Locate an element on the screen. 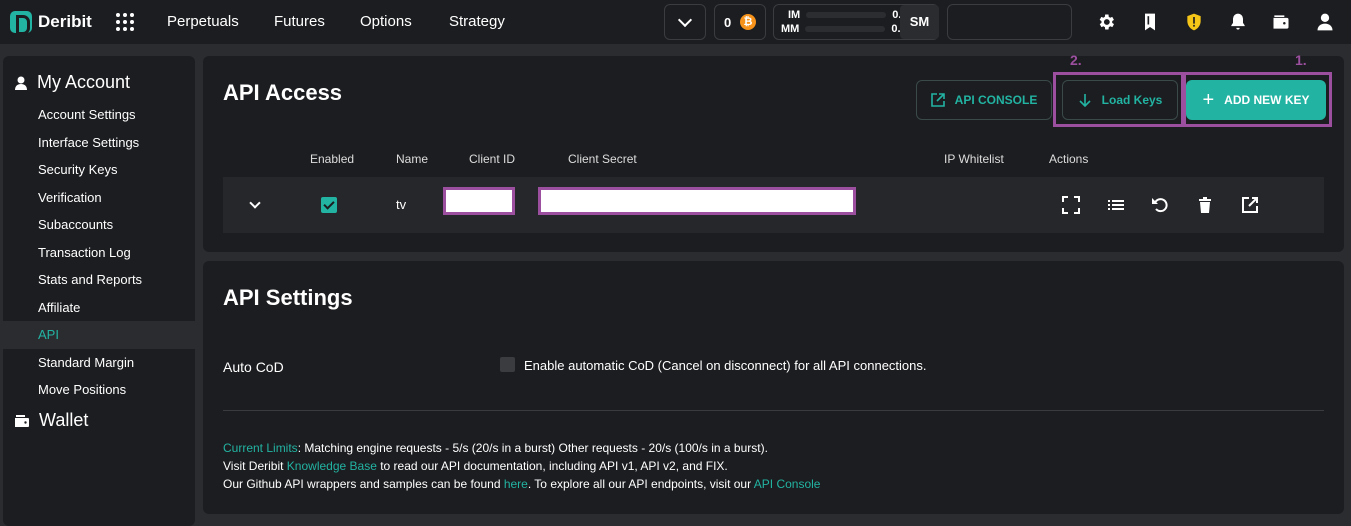  github-here-link: here is located at coordinates (516, 484).